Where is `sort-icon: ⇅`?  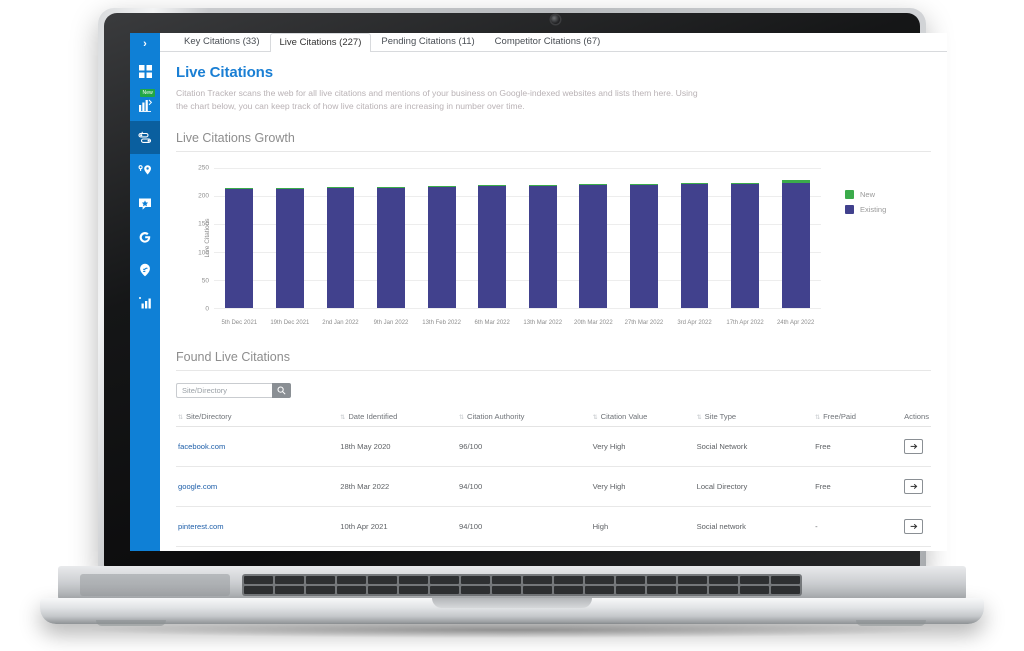
sort-icon: ⇅ is located at coordinates (818, 418).